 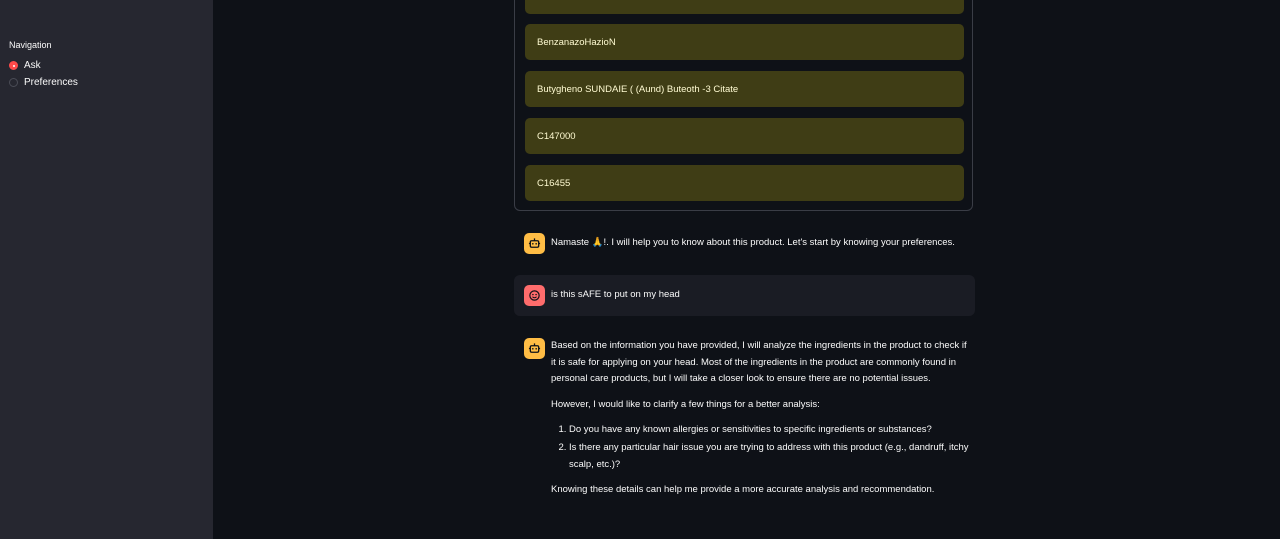 I want to click on navigation-title: Navigation, so click(x=30, y=45).